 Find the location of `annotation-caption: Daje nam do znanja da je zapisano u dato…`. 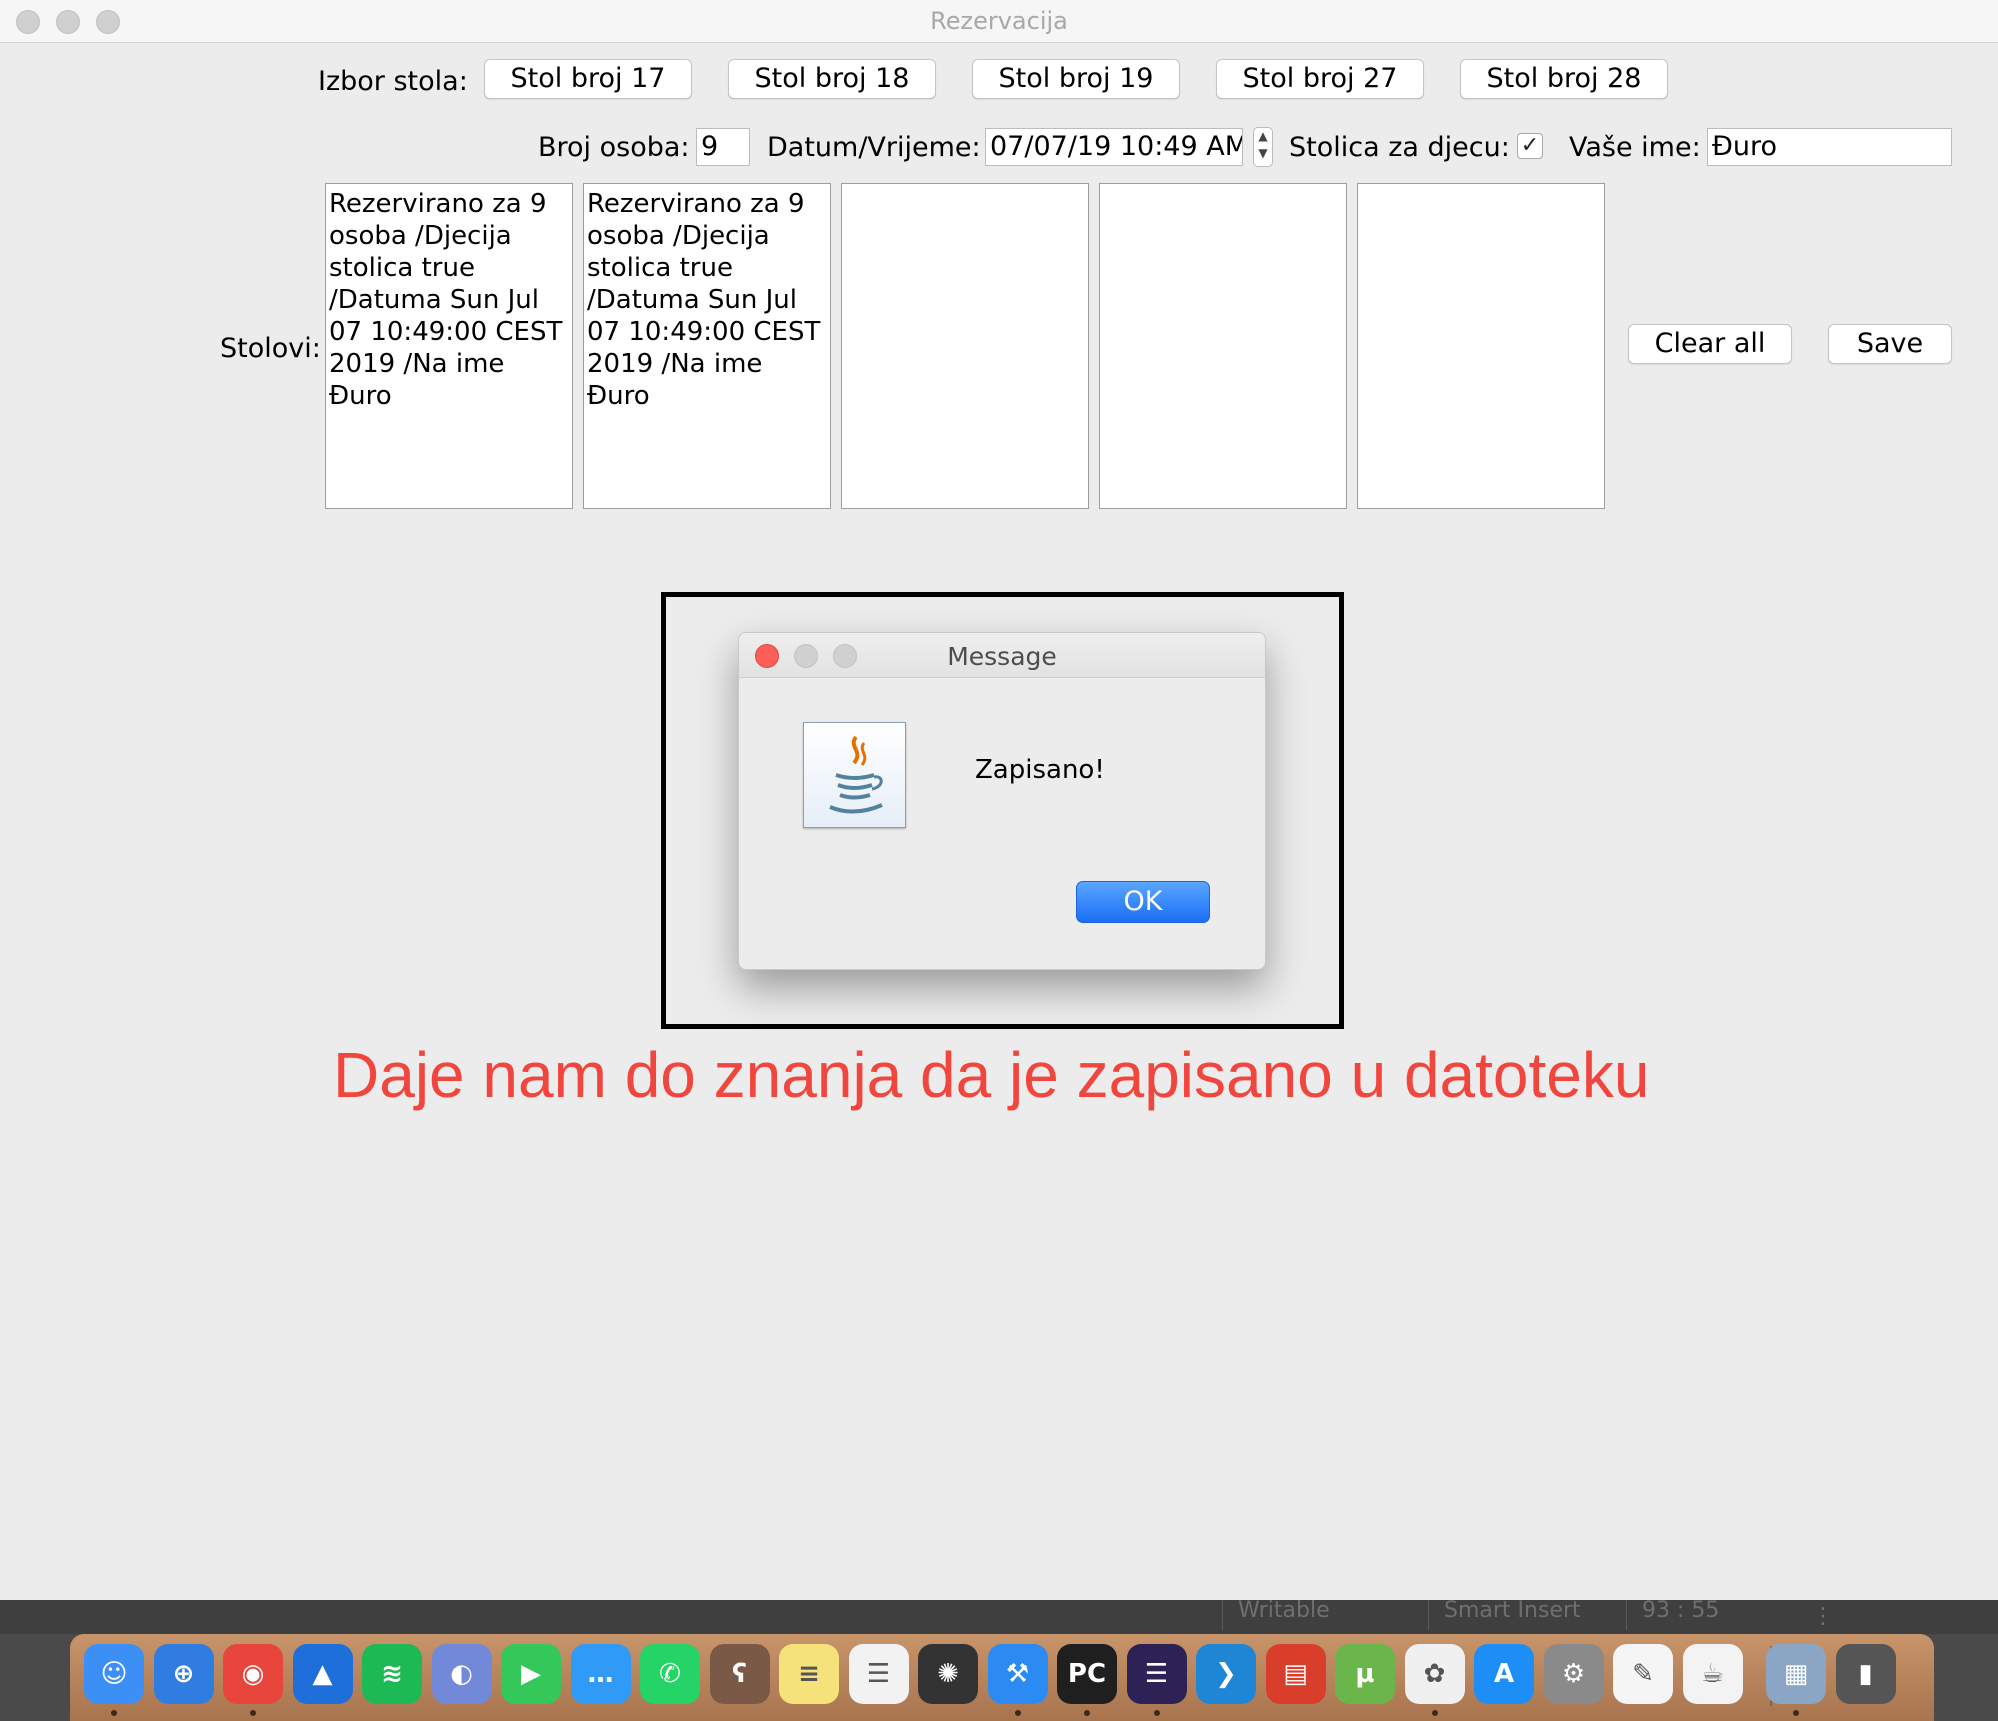

annotation-caption: Daje nam do znanja da je zapisano u dato… is located at coordinates (991, 1075).